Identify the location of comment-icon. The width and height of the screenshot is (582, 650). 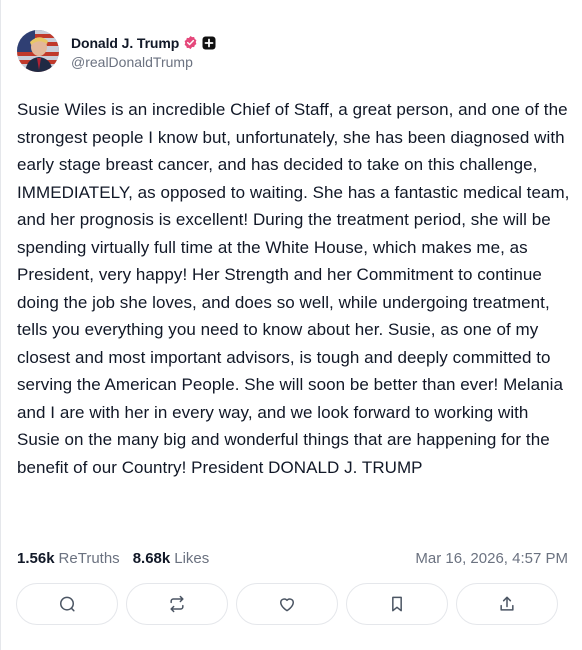
(67, 604).